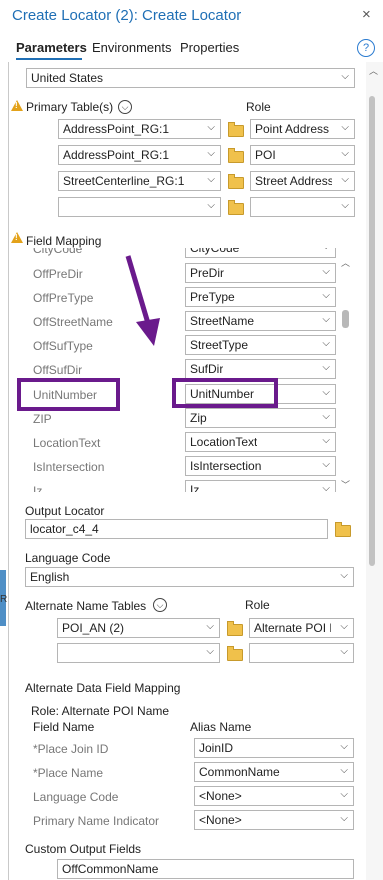  I want to click on output-locator-label: Output Locator, so click(65, 511).